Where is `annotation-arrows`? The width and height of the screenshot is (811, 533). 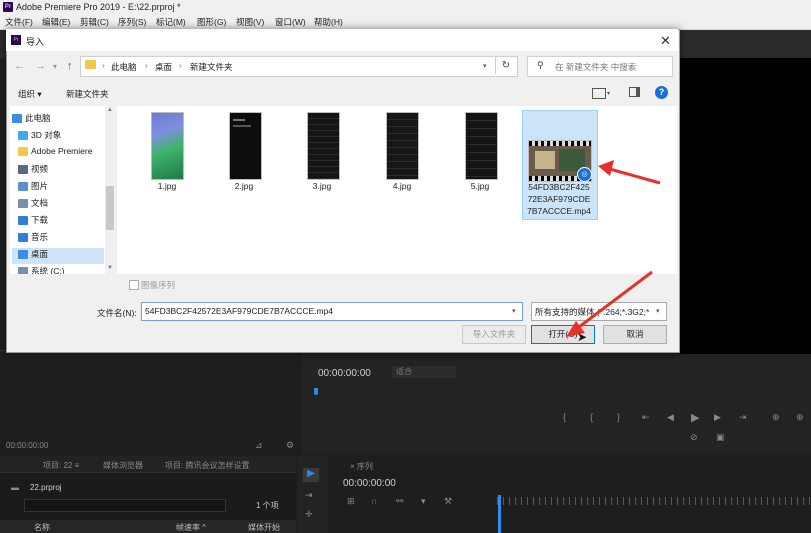 annotation-arrows is located at coordinates (613, 248).